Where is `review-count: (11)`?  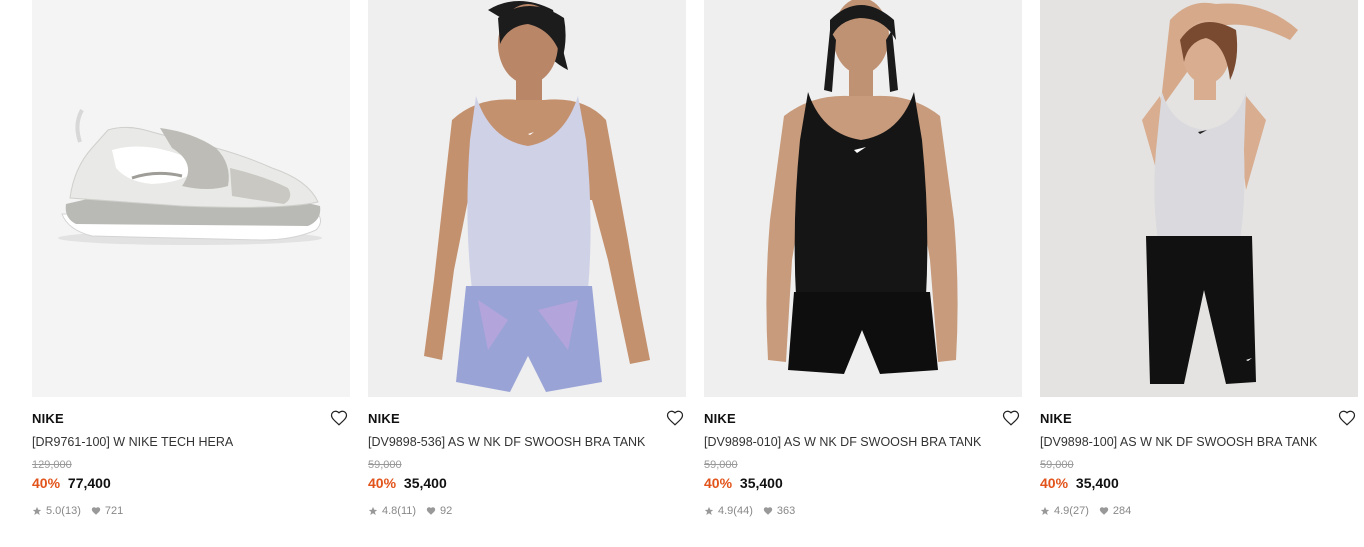
review-count: (11) is located at coordinates (407, 511).